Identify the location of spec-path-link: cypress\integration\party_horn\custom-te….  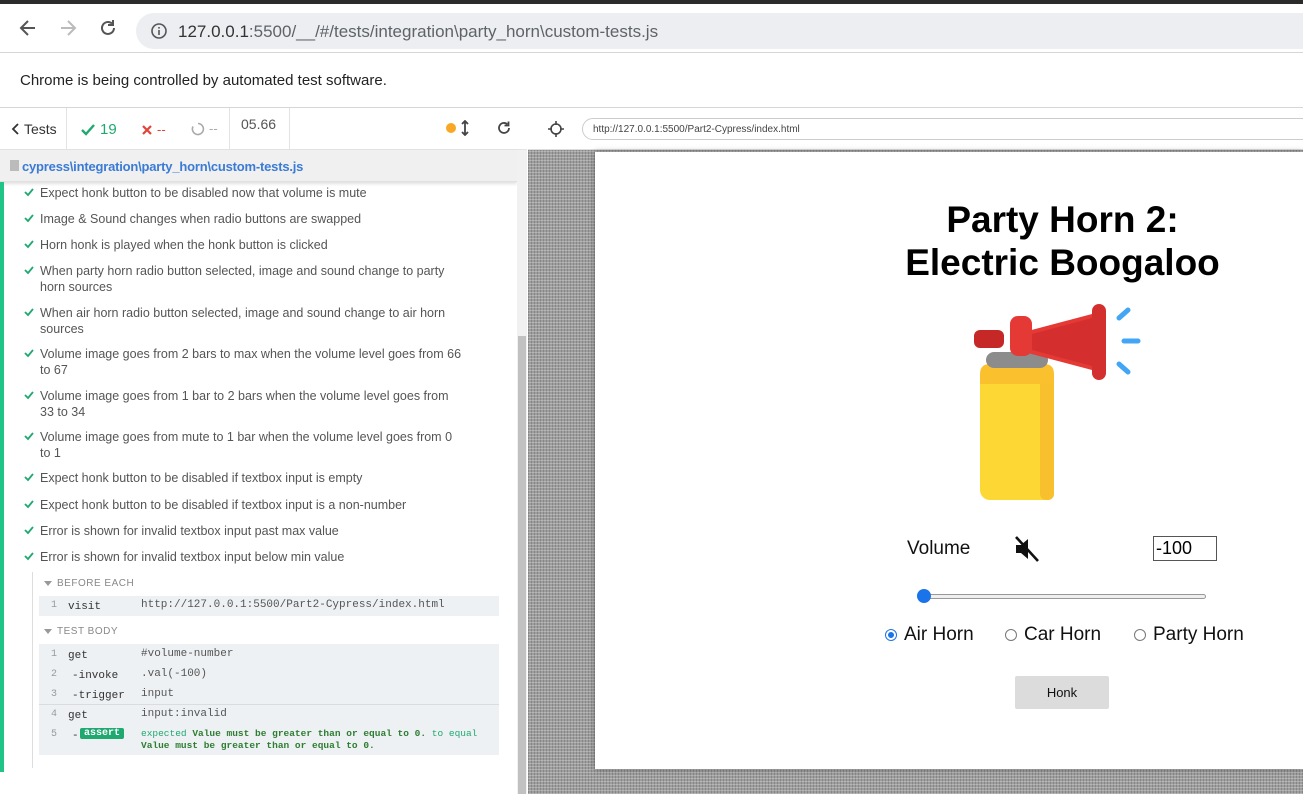
(162, 166).